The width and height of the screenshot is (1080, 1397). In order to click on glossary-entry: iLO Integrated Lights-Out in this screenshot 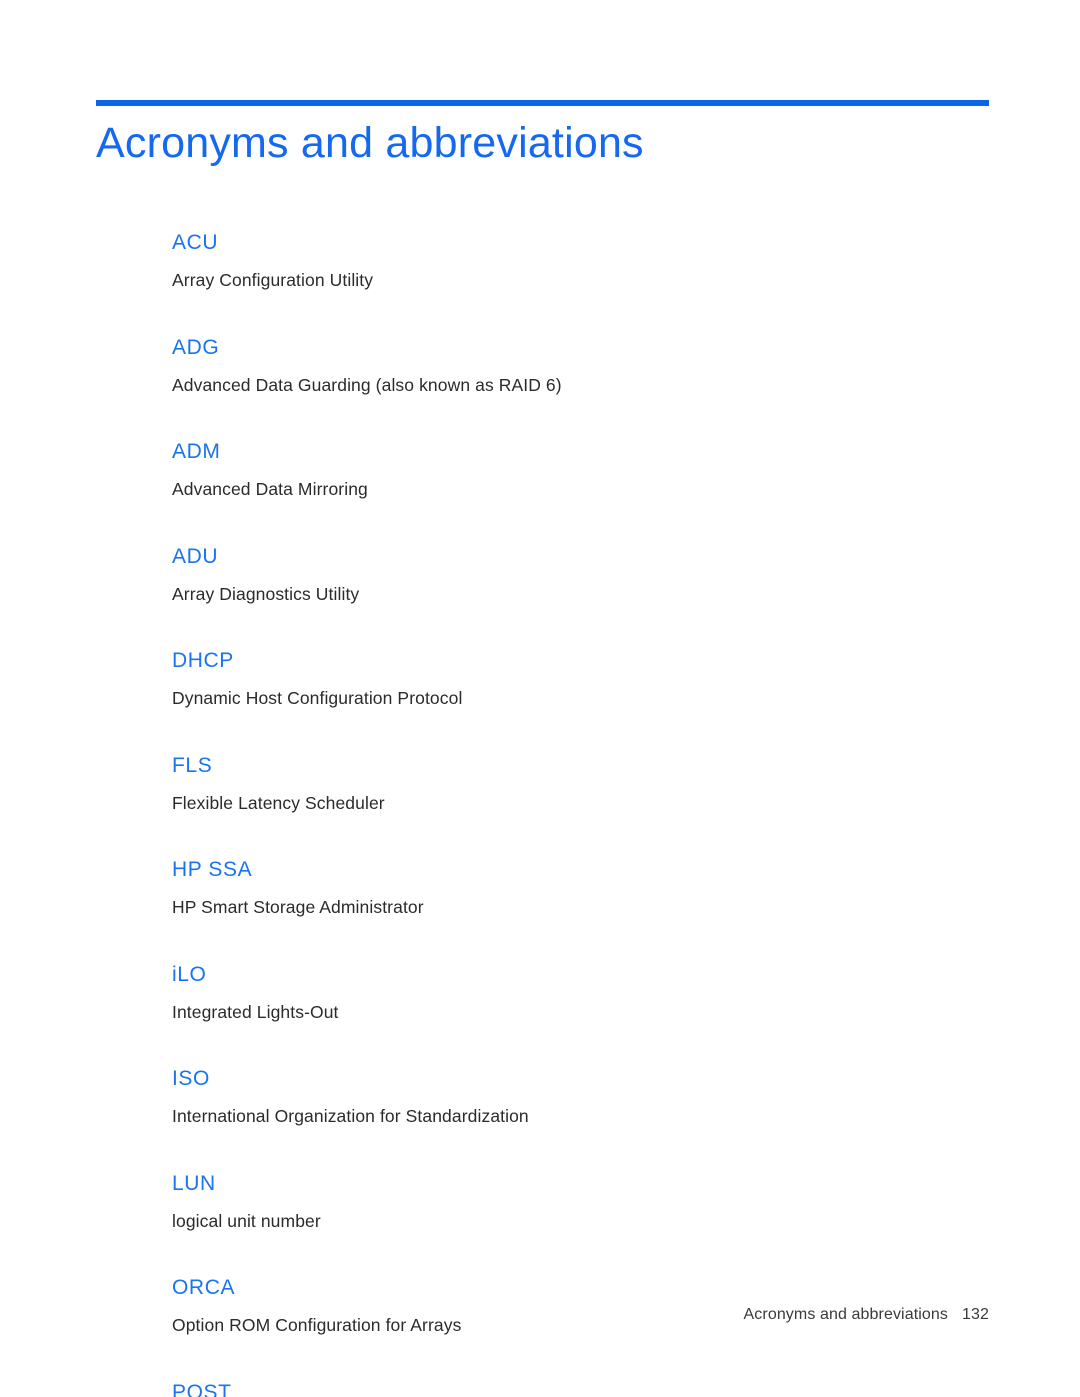, I will do `click(552, 993)`.